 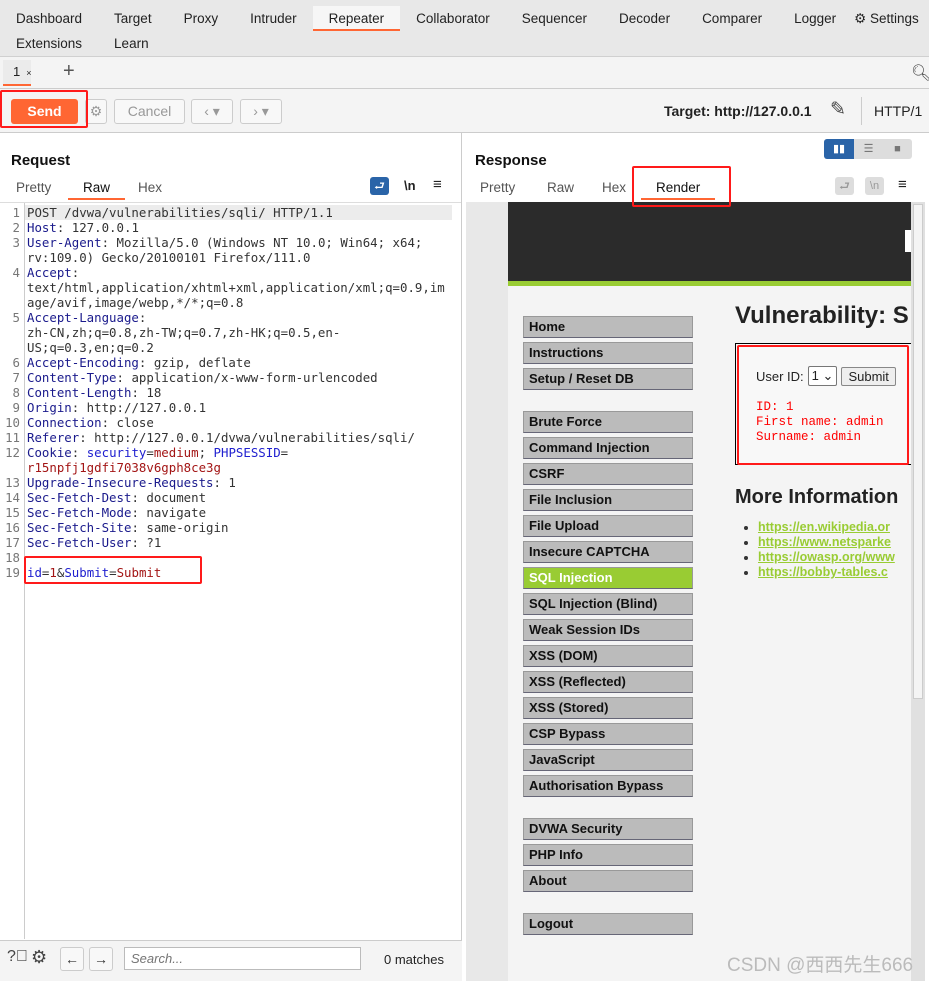 What do you see at coordinates (608, 786) in the screenshot?
I see `dvwa-menu-authorisation-bypass: Authorisation Bypass` at bounding box center [608, 786].